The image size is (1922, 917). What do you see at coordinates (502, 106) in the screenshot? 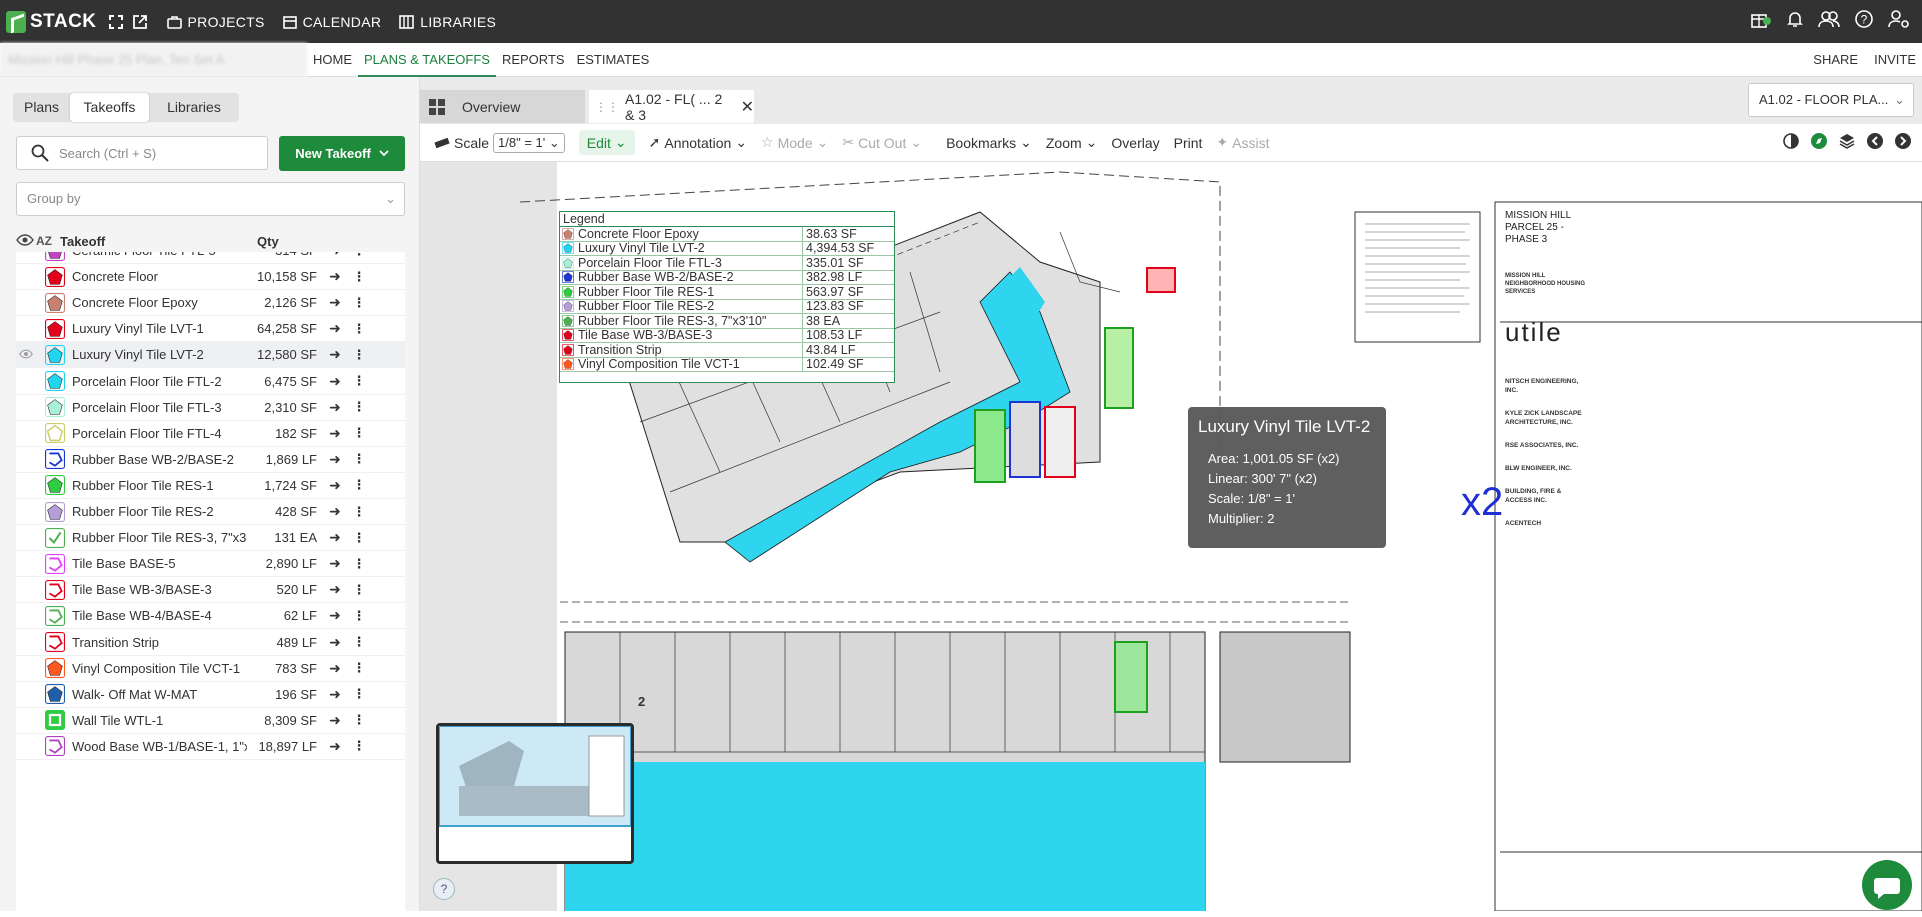
I see `tab-overview: Overview` at bounding box center [502, 106].